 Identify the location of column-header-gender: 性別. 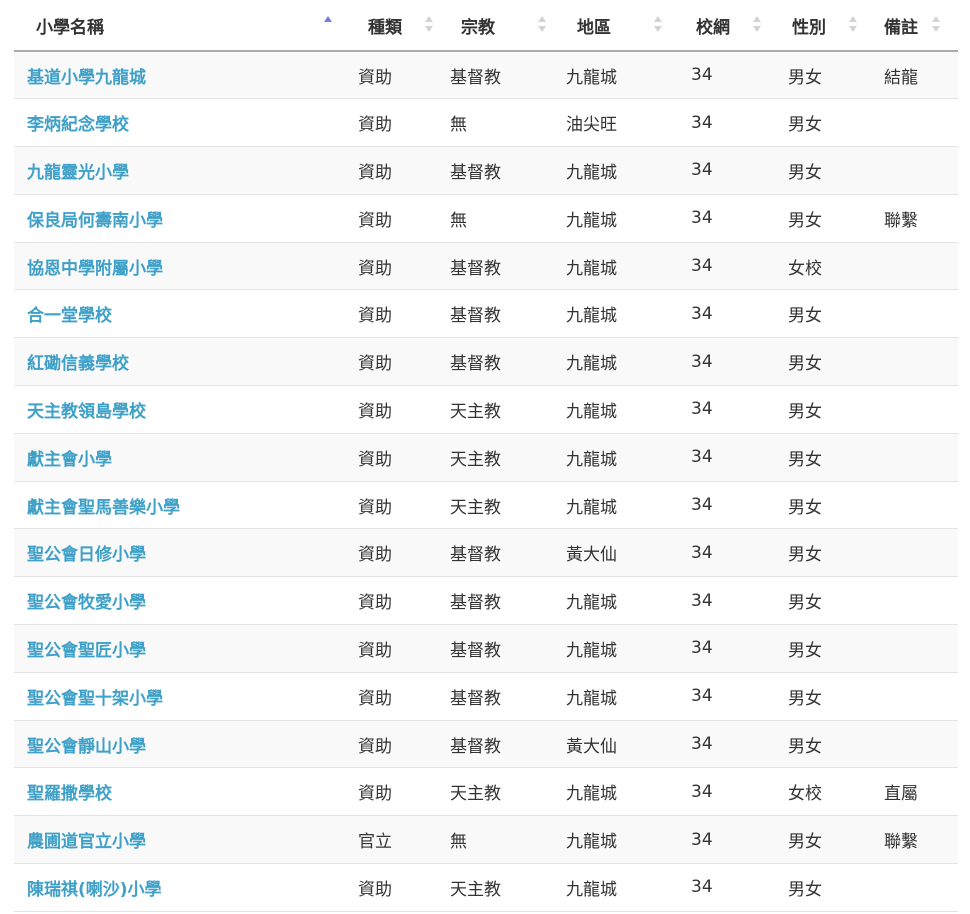
(827, 26).